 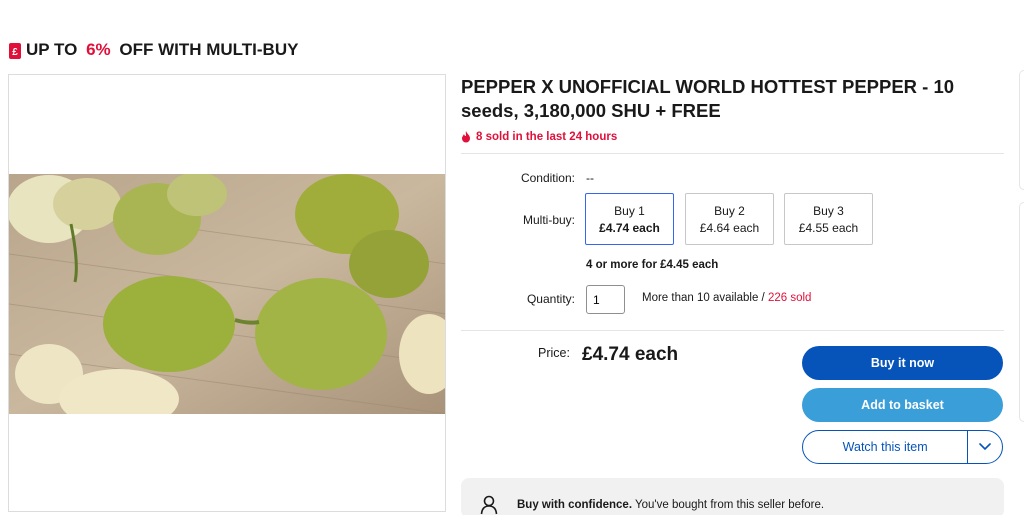 I want to click on quantity-input, so click(x=605, y=299).